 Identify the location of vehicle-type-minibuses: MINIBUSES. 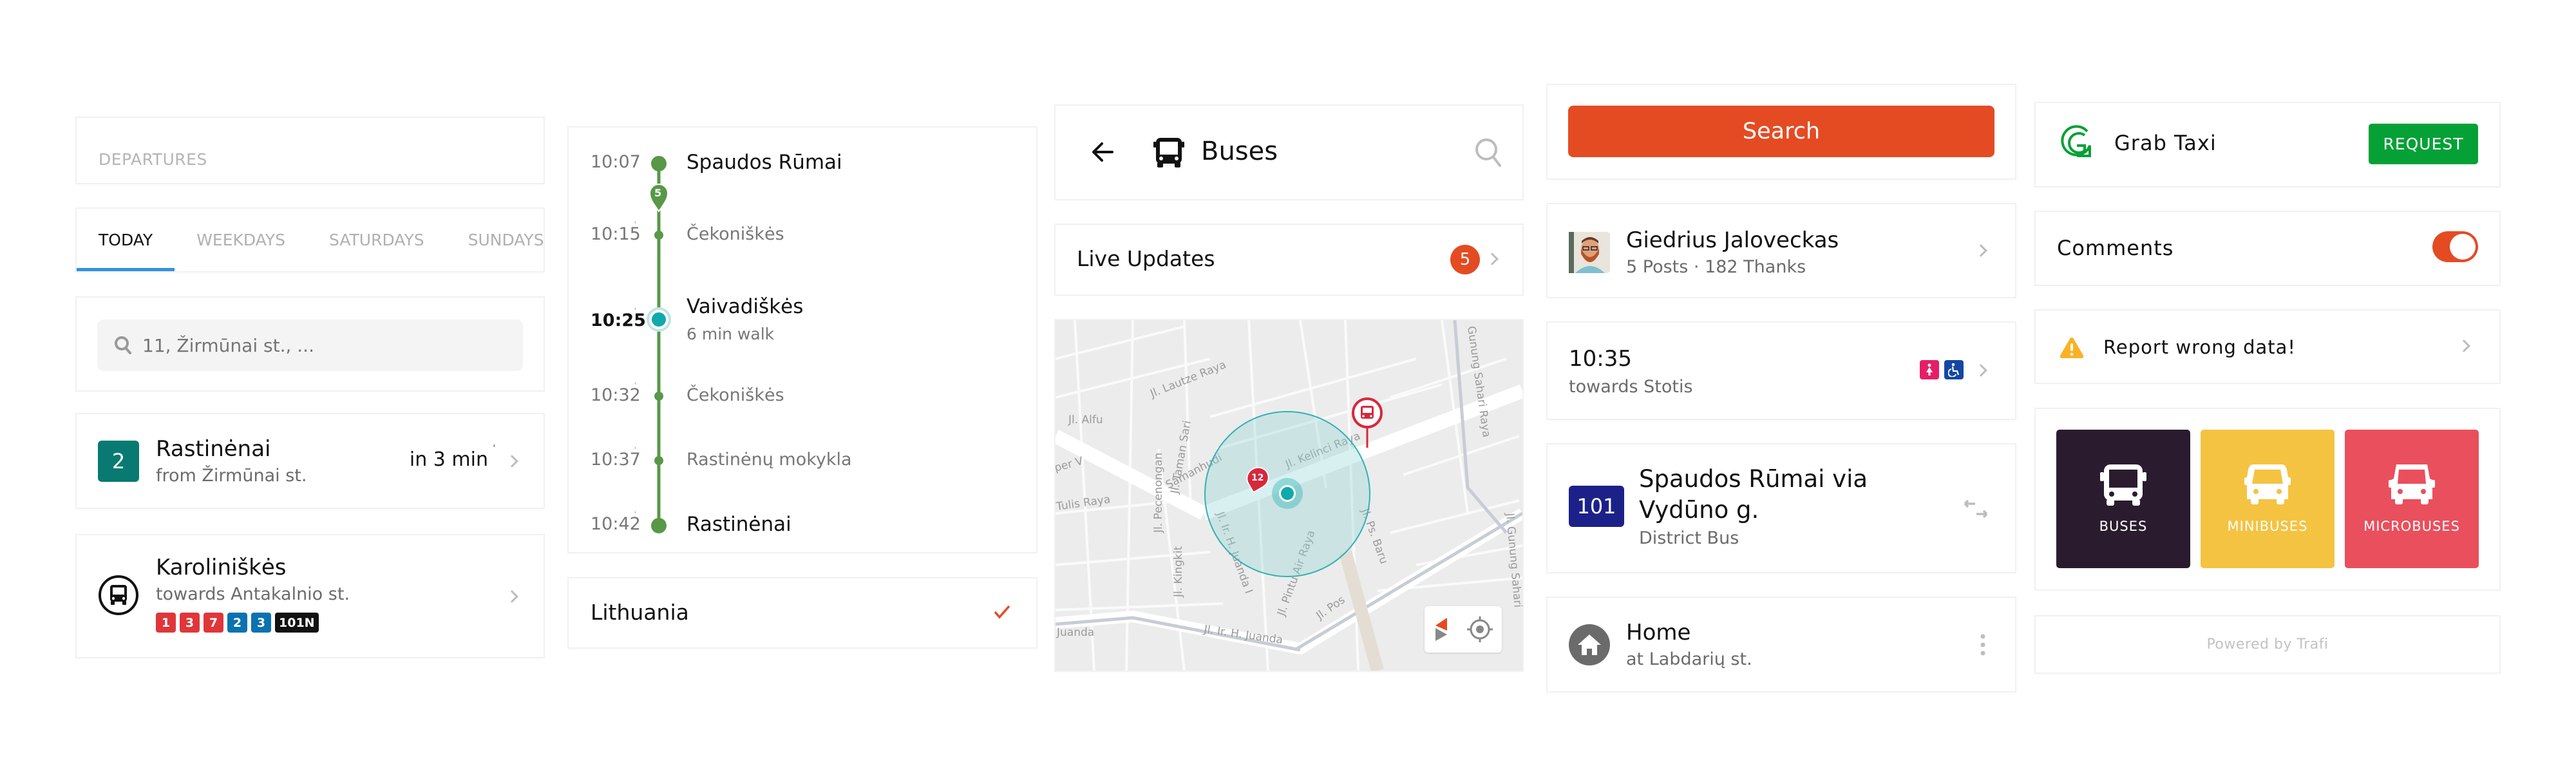
(2267, 499).